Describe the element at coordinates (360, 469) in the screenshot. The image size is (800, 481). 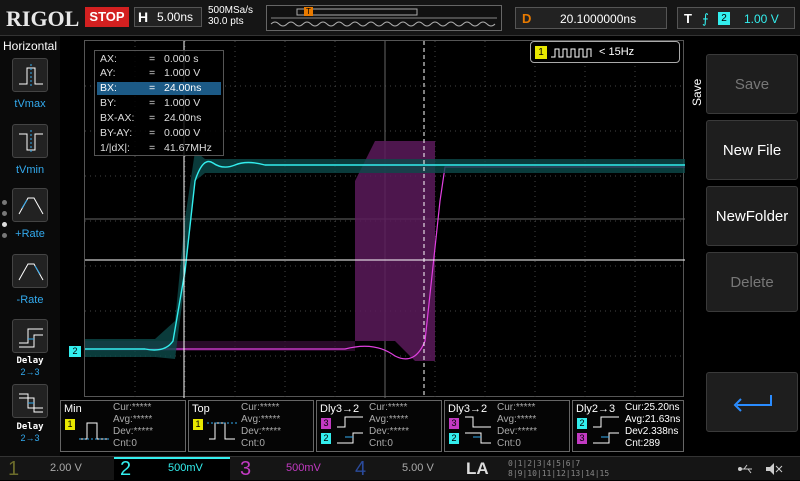
I see `ch4-number: 4` at that location.